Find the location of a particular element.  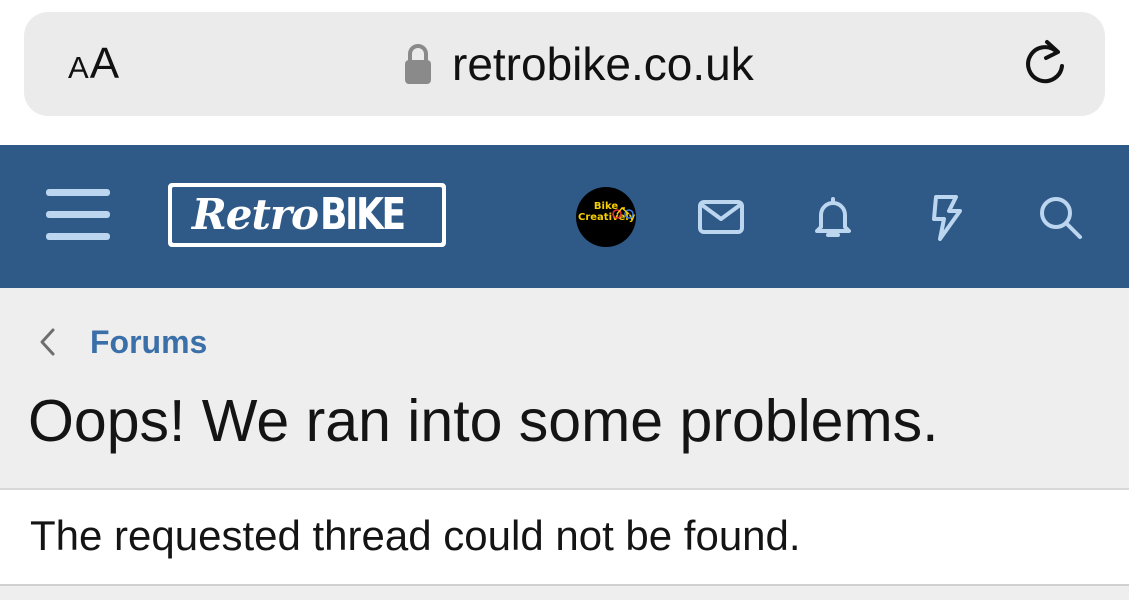

logo-bike-text: BIKE is located at coordinates (363, 214).